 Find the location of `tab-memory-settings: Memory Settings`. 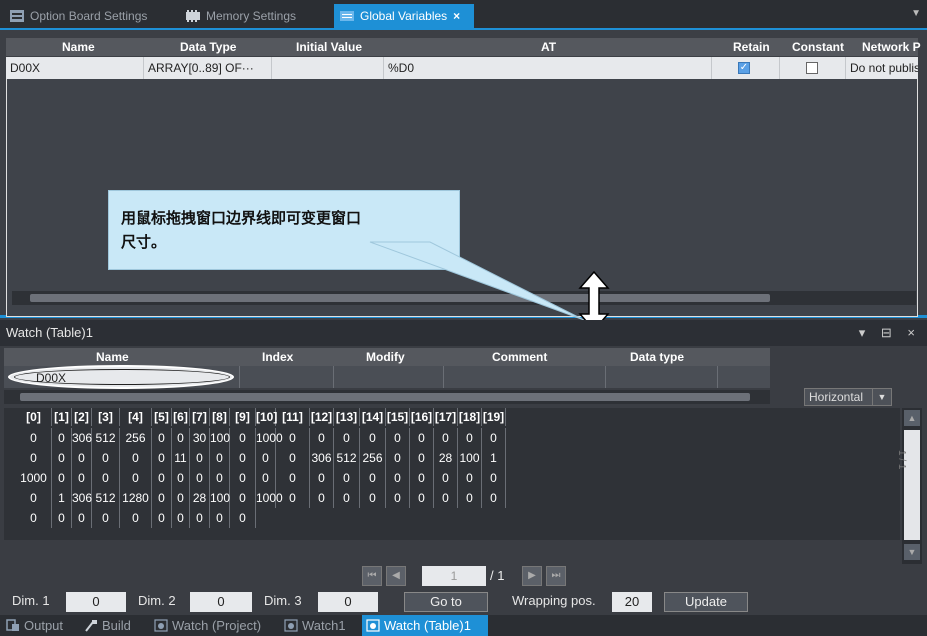

tab-memory-settings: Memory Settings is located at coordinates (255, 16).